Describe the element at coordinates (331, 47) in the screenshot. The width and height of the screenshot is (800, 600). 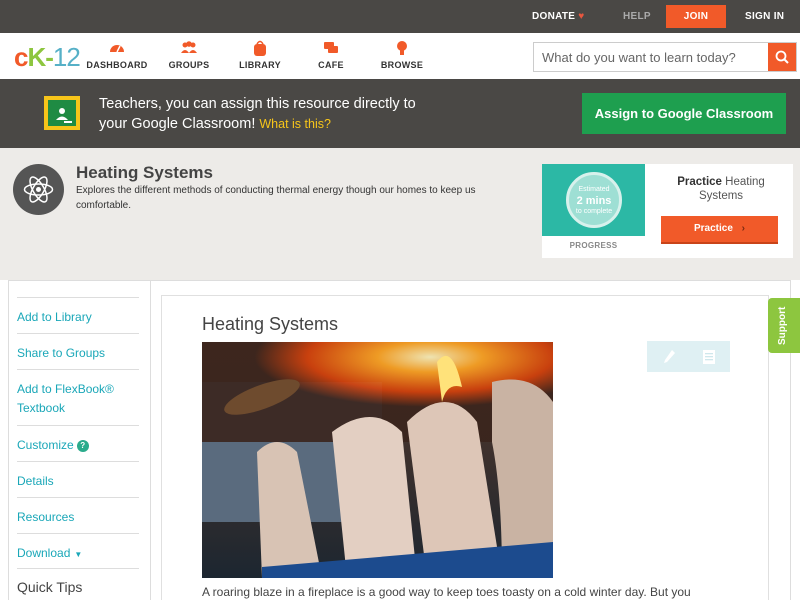
I see `cafe-chat-icon` at that location.